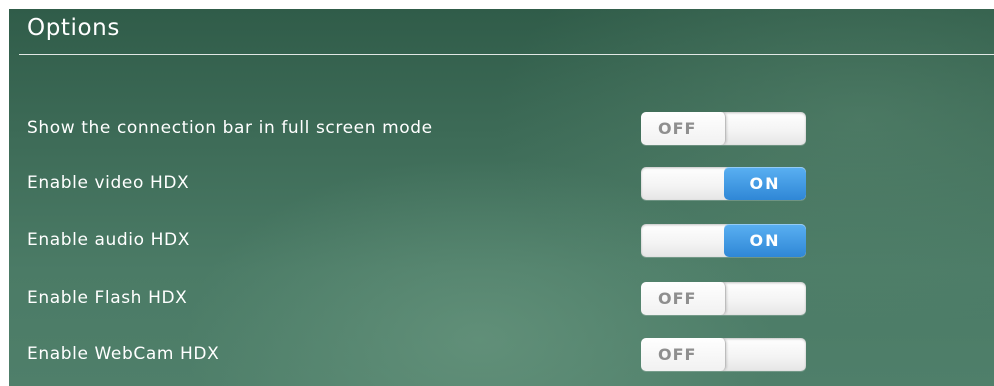 This screenshot has height=386, width=994. Describe the element at coordinates (497, 356) in the screenshot. I see `option-row-webcam-hdx: Enable WebCam HDX OFF` at that location.